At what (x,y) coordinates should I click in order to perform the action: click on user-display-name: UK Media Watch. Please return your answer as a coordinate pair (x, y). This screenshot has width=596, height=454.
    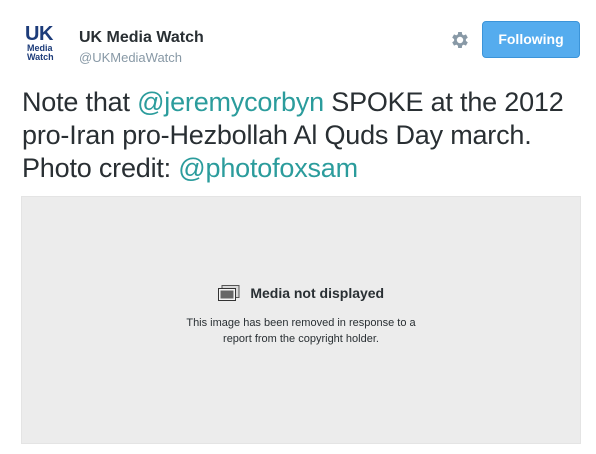
    Looking at the image, I should click on (141, 38).